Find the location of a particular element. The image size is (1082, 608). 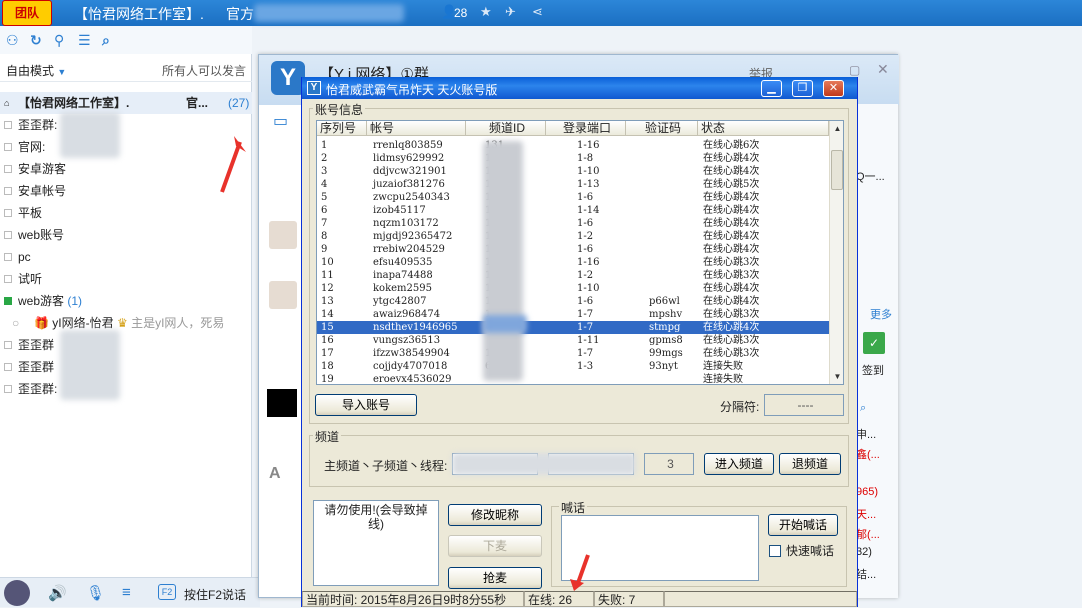

cell-port: 1-2 is located at coordinates (585, 275).